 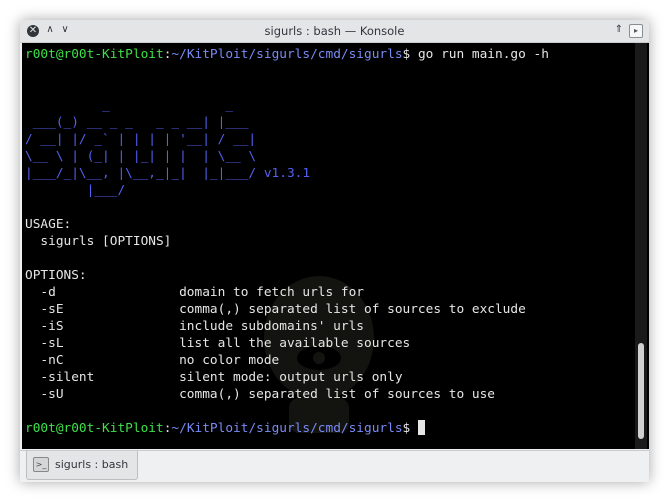 What do you see at coordinates (295, 343) in the screenshot?
I see `option-desc: list all the available sources` at bounding box center [295, 343].